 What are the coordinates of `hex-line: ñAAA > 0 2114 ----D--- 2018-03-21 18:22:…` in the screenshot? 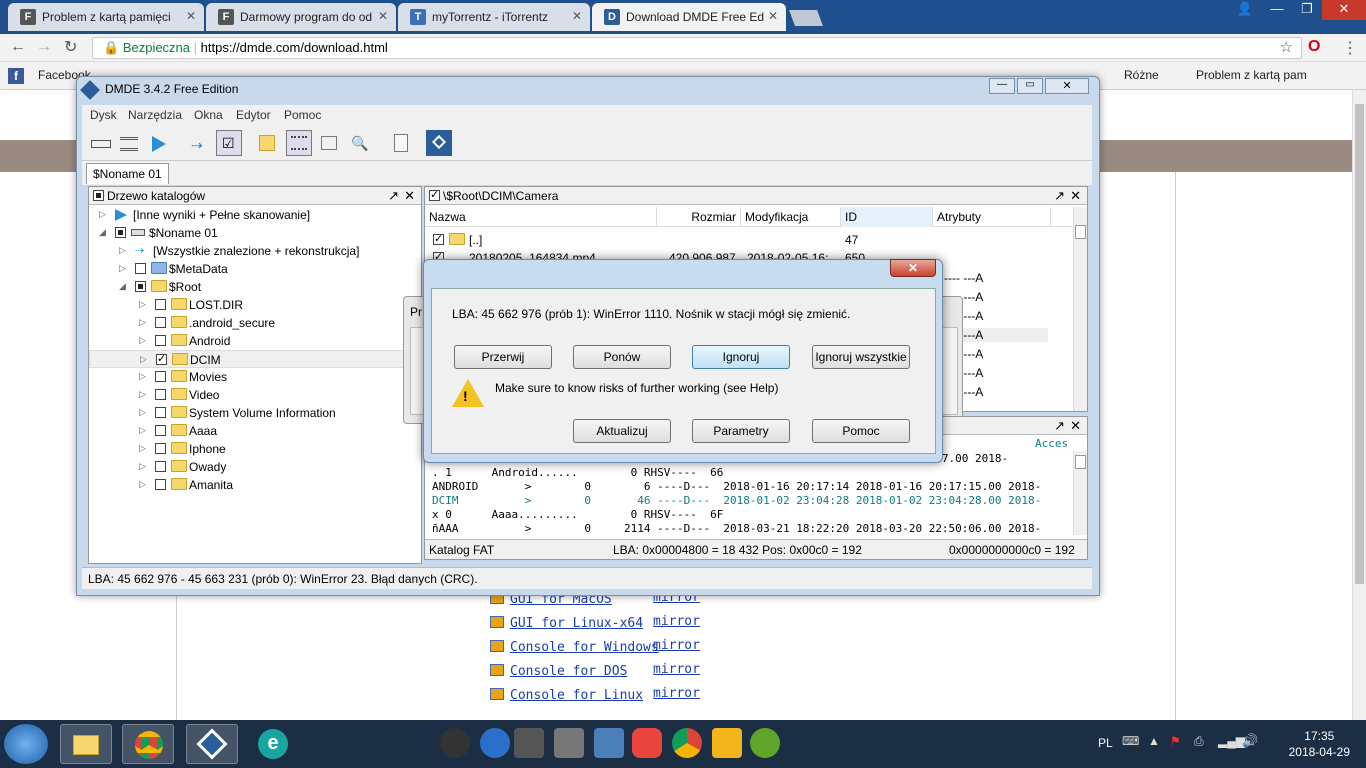 It's located at (752, 528).